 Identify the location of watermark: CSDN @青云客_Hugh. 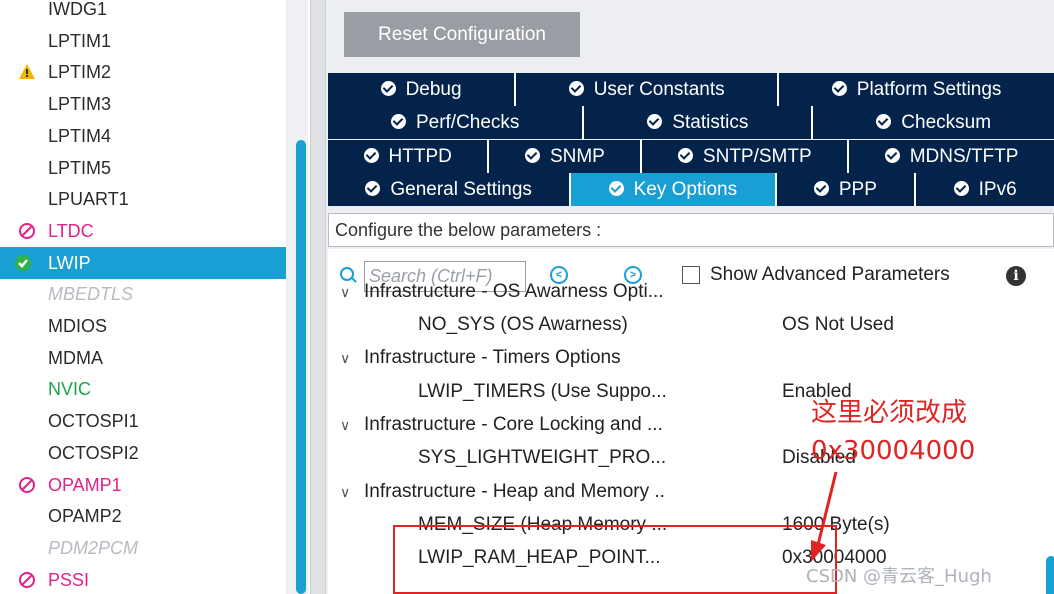
(899, 576).